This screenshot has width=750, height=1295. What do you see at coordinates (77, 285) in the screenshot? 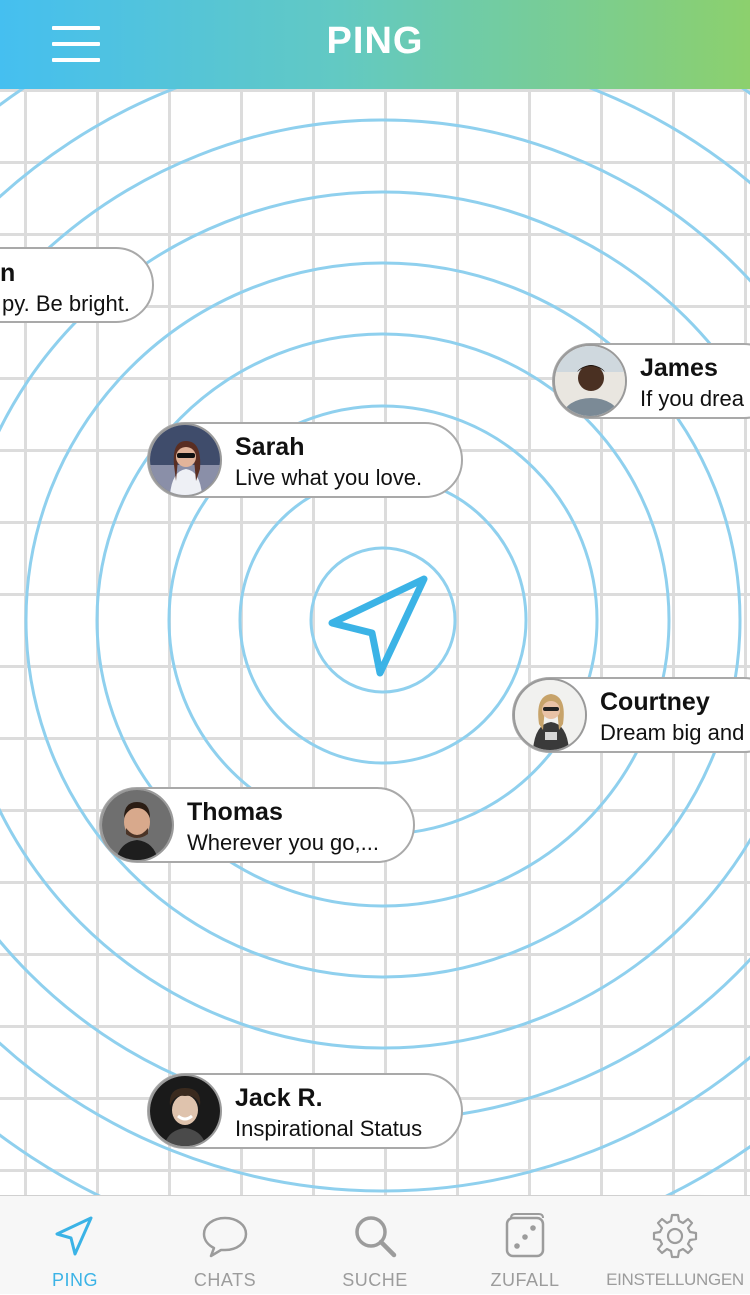
I see `user-bubble: n py. Be bright.` at bounding box center [77, 285].